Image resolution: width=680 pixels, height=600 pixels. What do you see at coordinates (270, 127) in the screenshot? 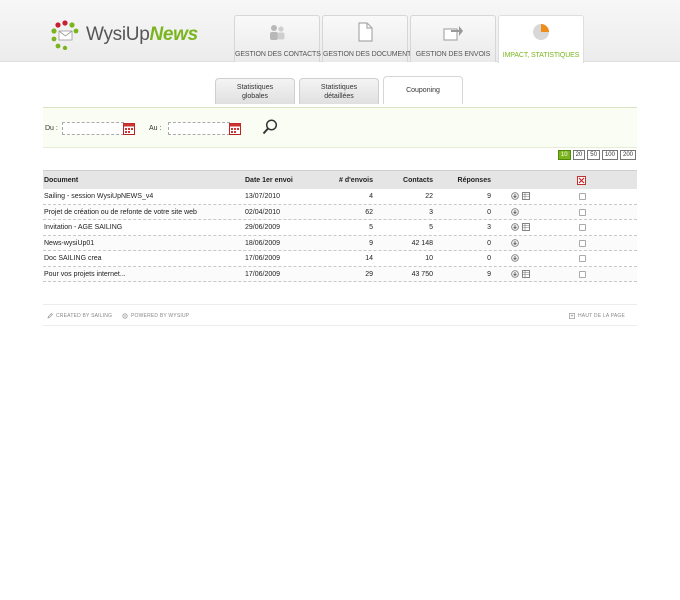
I see `search-icon` at bounding box center [270, 127].